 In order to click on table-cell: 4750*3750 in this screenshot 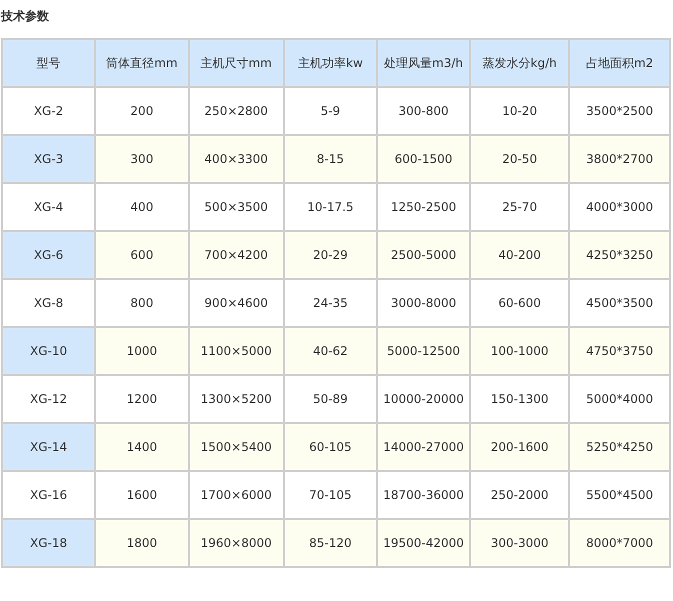, I will do `click(619, 351)`.